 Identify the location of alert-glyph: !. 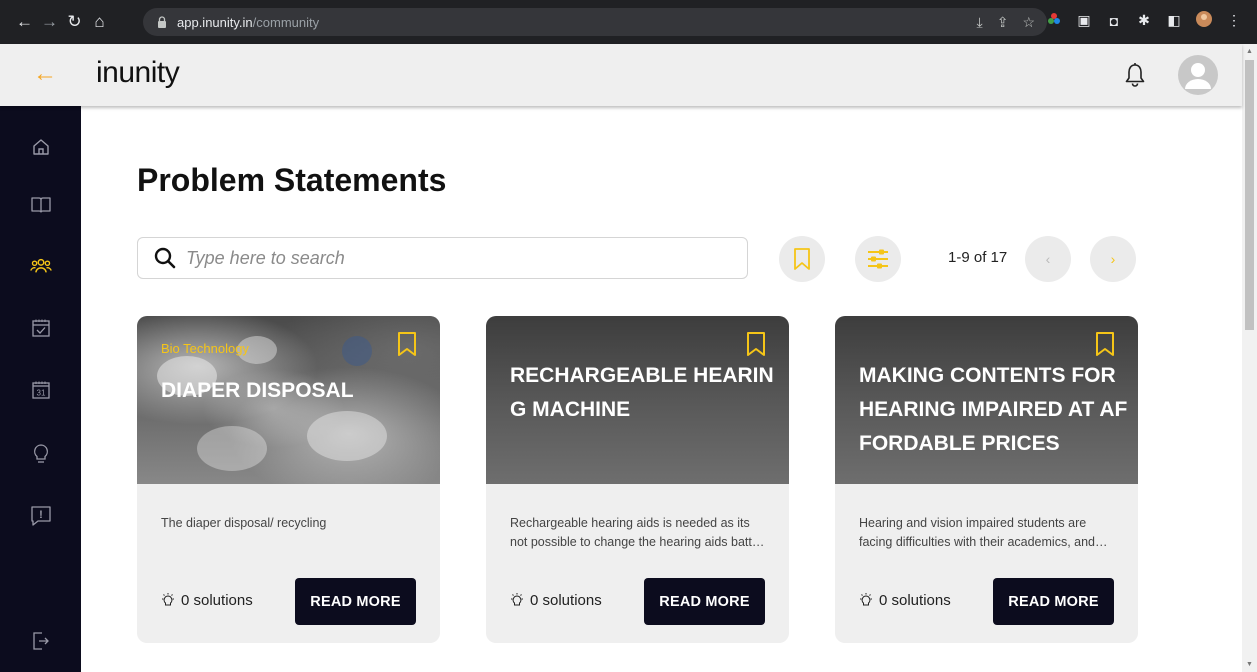
(41, 515).